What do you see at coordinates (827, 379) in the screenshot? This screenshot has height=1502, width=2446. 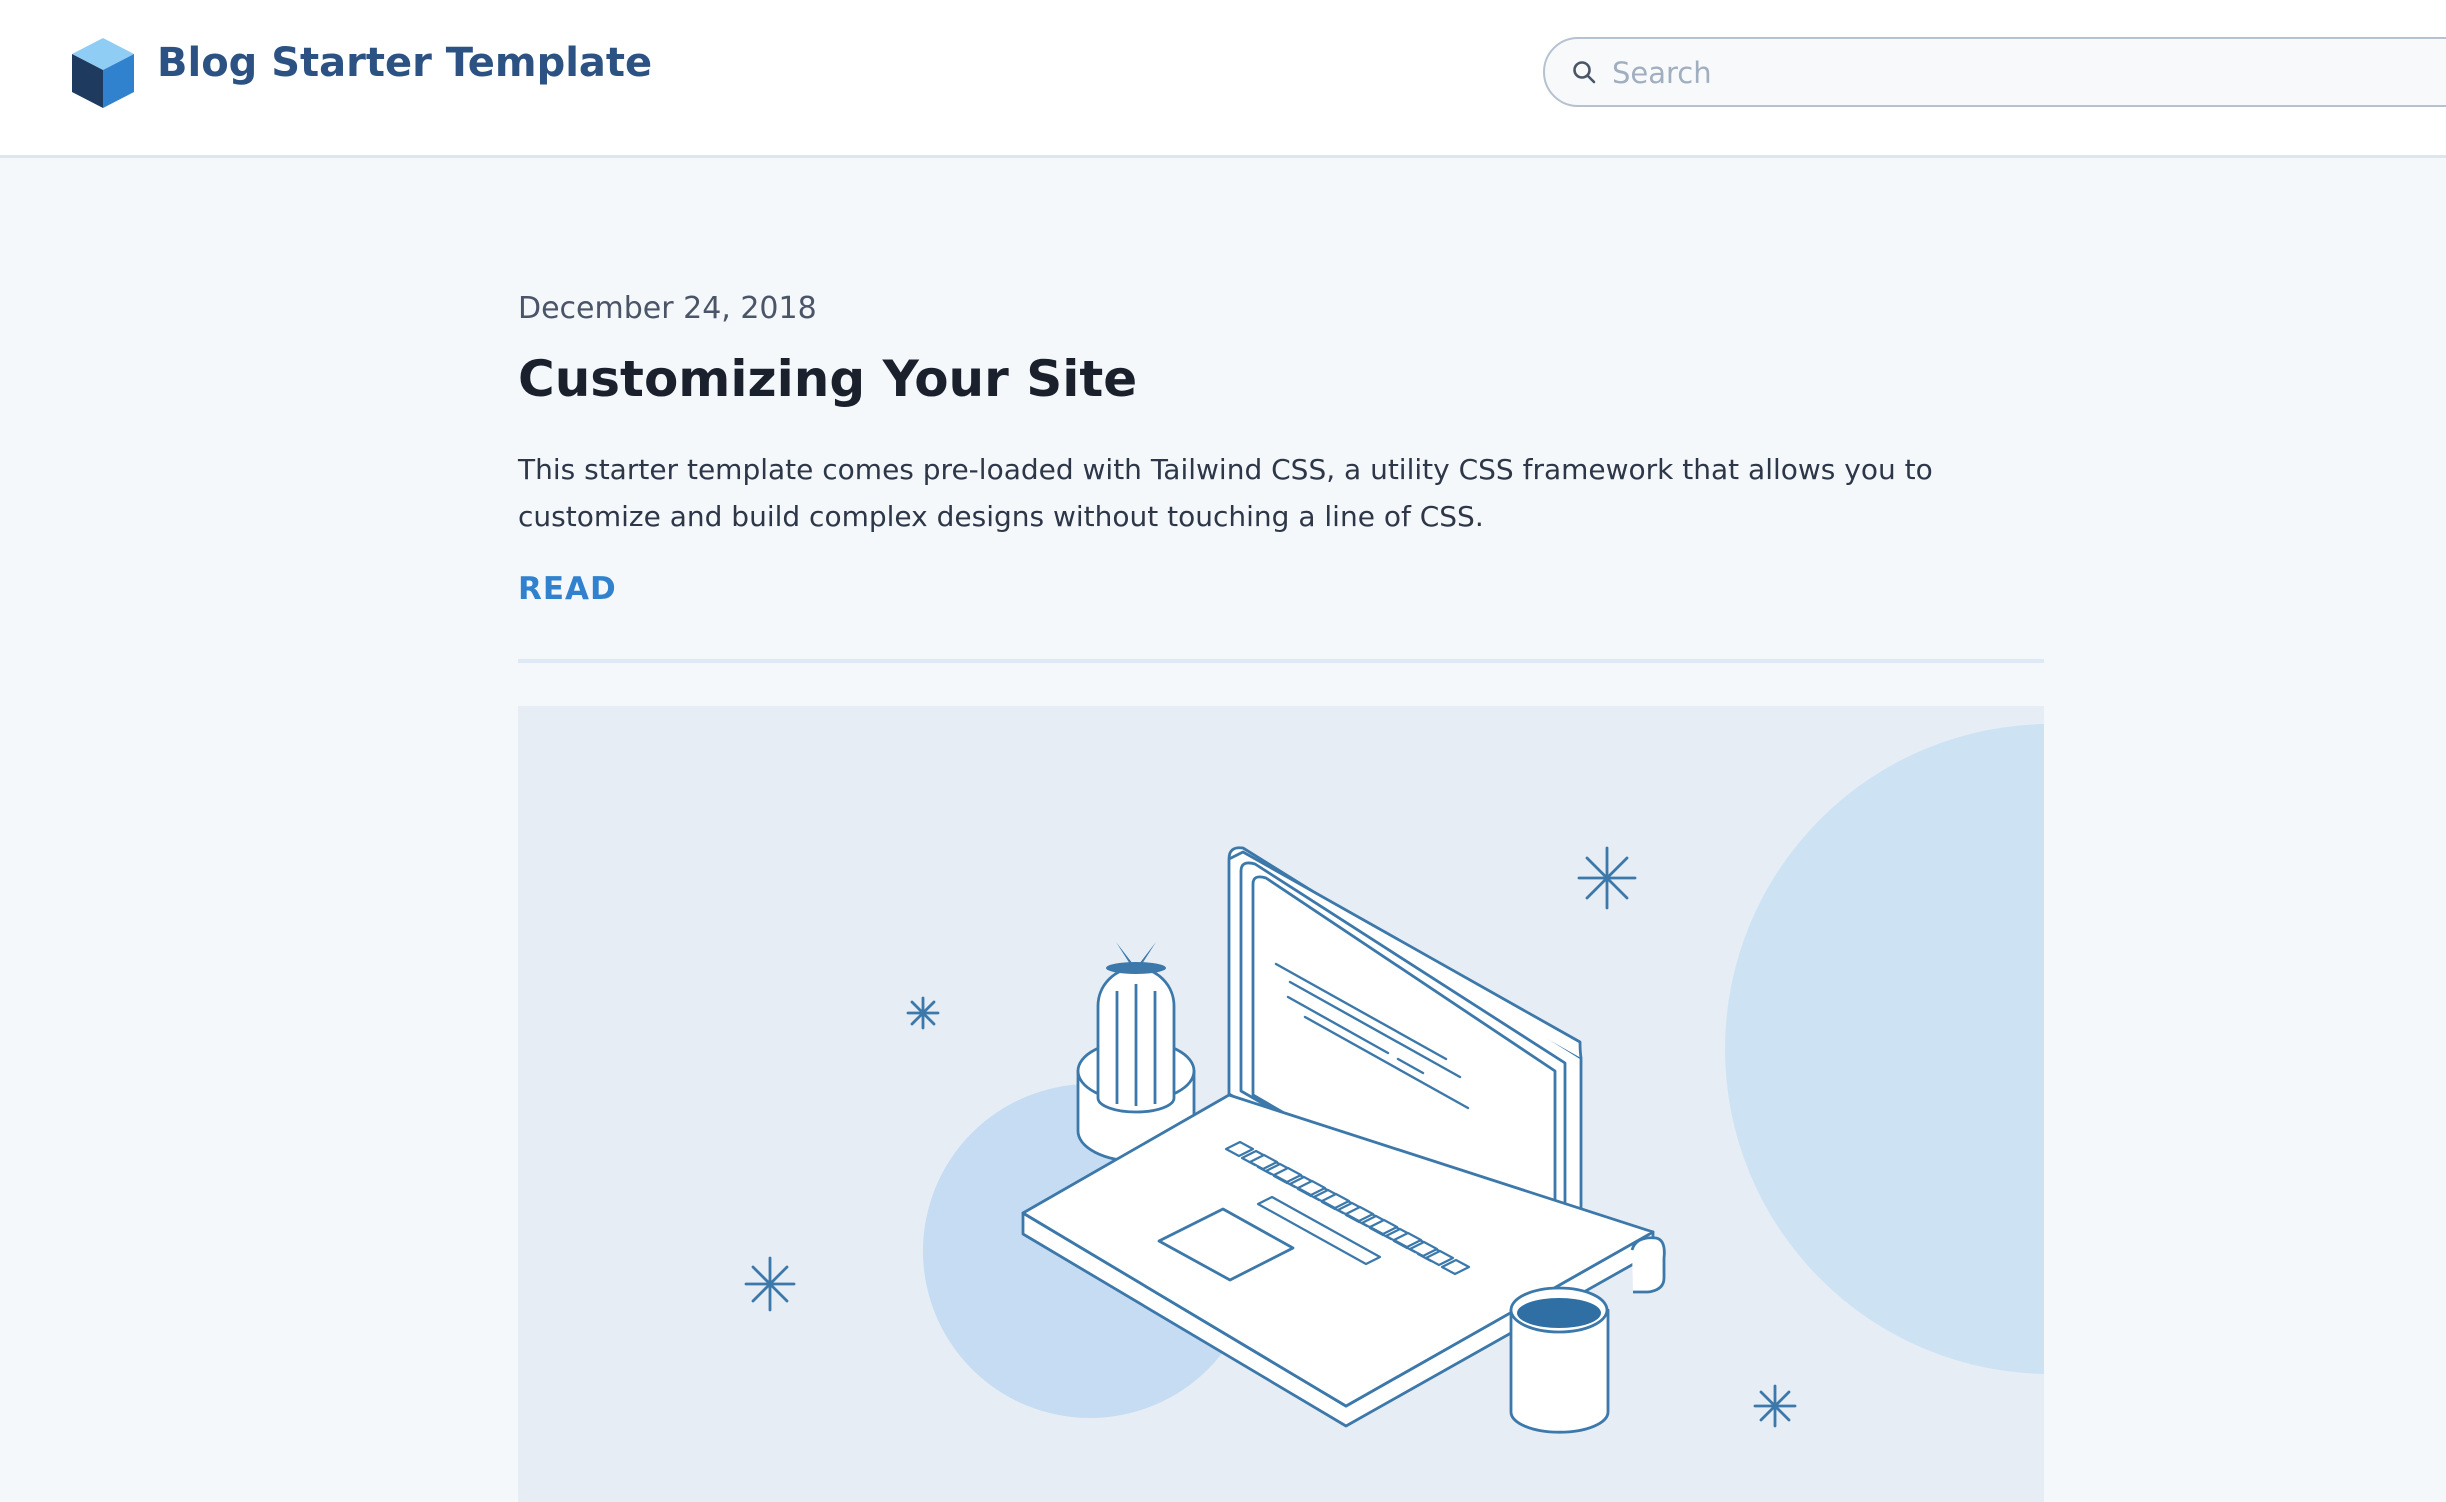 I see `post-title: Customizing Your Site` at bounding box center [827, 379].